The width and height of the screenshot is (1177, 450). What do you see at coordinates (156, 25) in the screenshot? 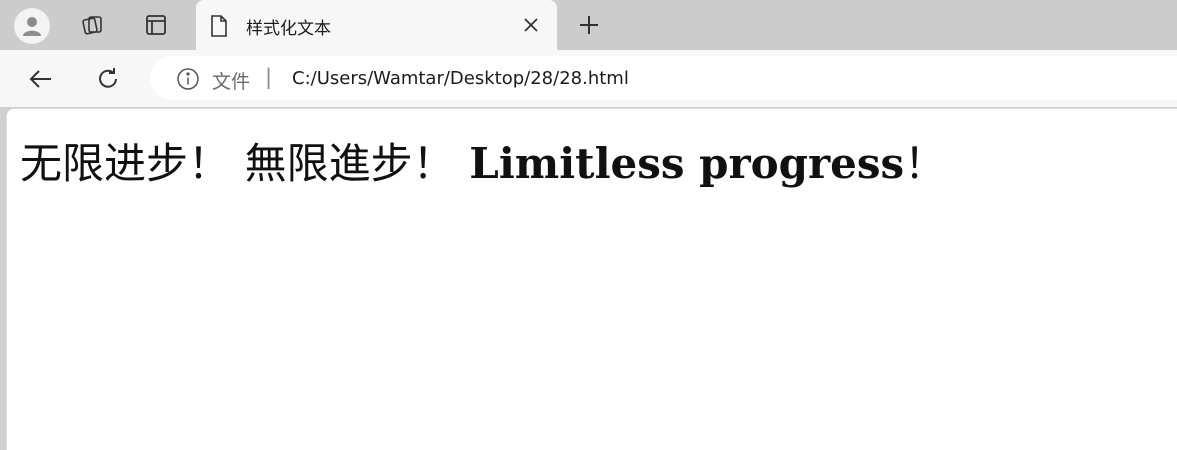
I see `tab-actions-icon` at bounding box center [156, 25].